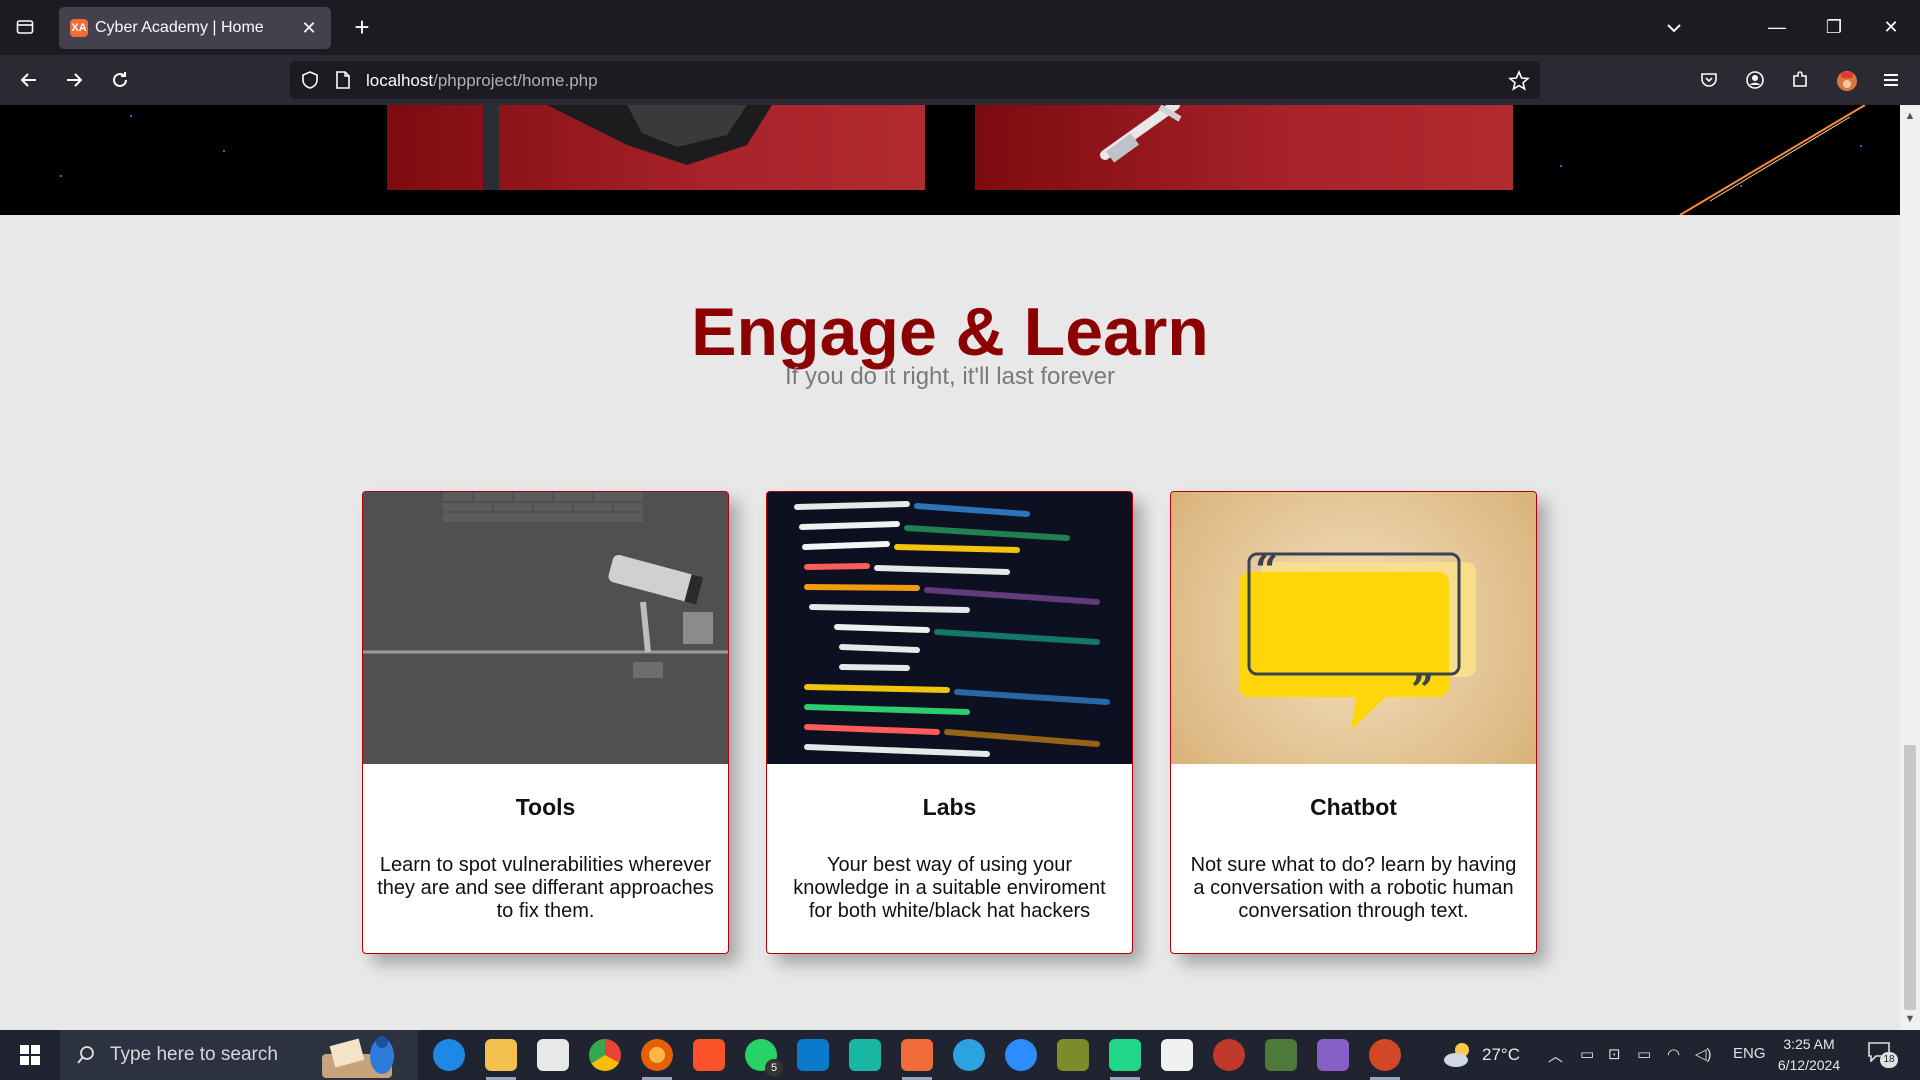 Image resolution: width=1920 pixels, height=1080 pixels. I want to click on scroll-up-icon: ▲, so click(1910, 116).